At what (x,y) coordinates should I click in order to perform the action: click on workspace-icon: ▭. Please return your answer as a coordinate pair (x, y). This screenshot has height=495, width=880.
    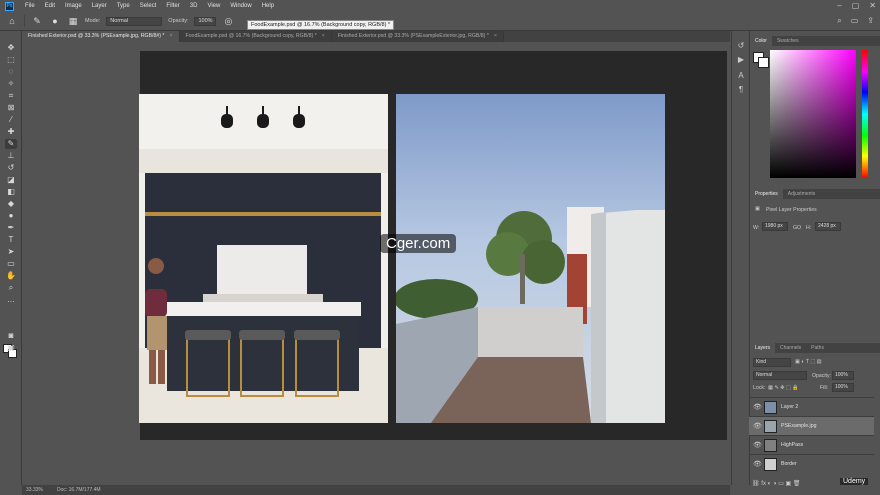
    Looking at the image, I should click on (855, 21).